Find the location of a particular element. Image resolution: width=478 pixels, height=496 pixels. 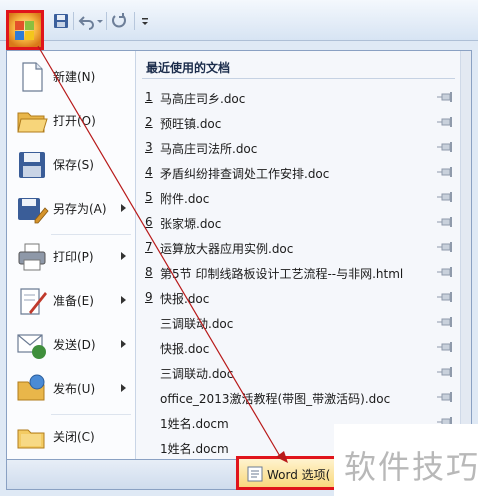

print-command: 打印(P) is located at coordinates (71, 257).